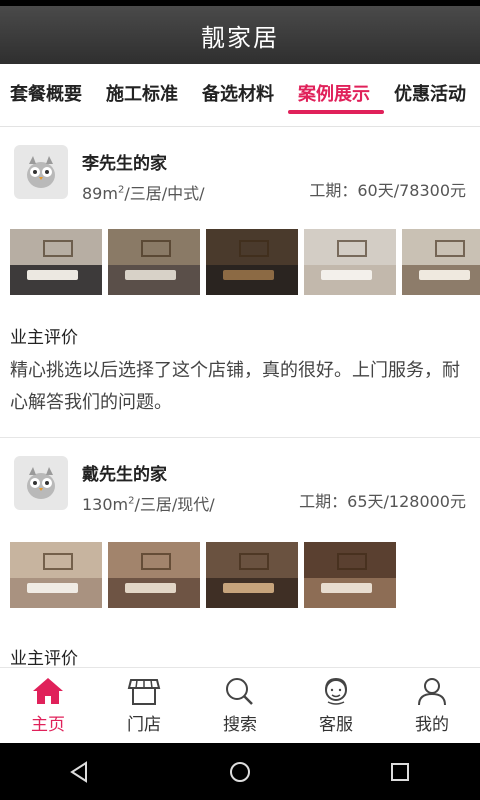  What do you see at coordinates (164, 193) in the screenshot?
I see `case-layout-style: /三居/中式/` at bounding box center [164, 193].